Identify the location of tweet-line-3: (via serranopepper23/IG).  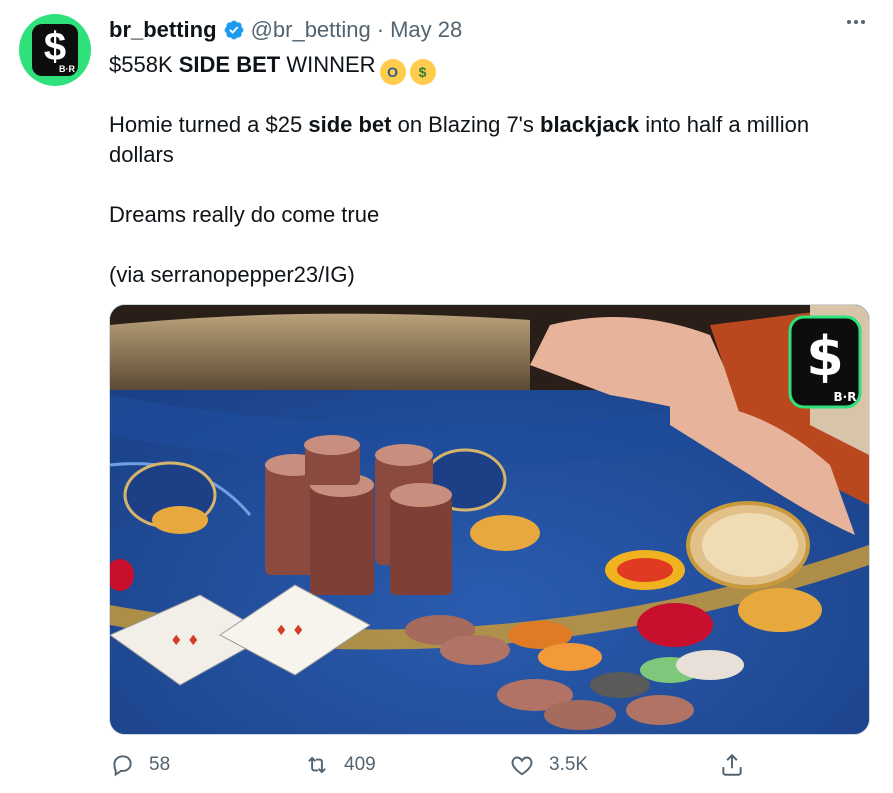
(232, 274).